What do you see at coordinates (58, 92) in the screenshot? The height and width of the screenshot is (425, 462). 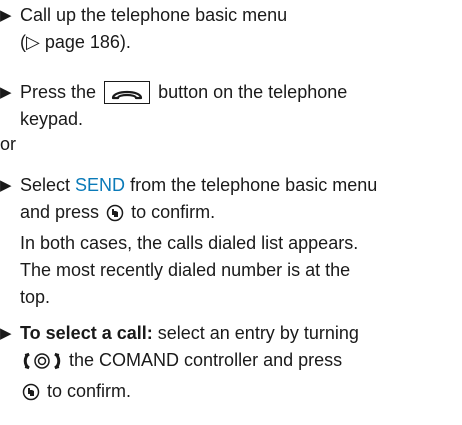 I see `step-text: Press the` at bounding box center [58, 92].